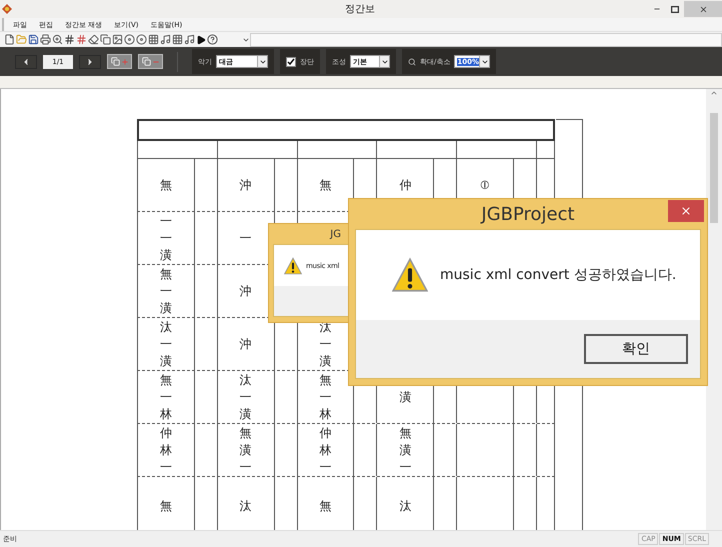 The image size is (722, 547). Describe the element at coordinates (33, 39) in the screenshot. I see `save-icon` at that location.